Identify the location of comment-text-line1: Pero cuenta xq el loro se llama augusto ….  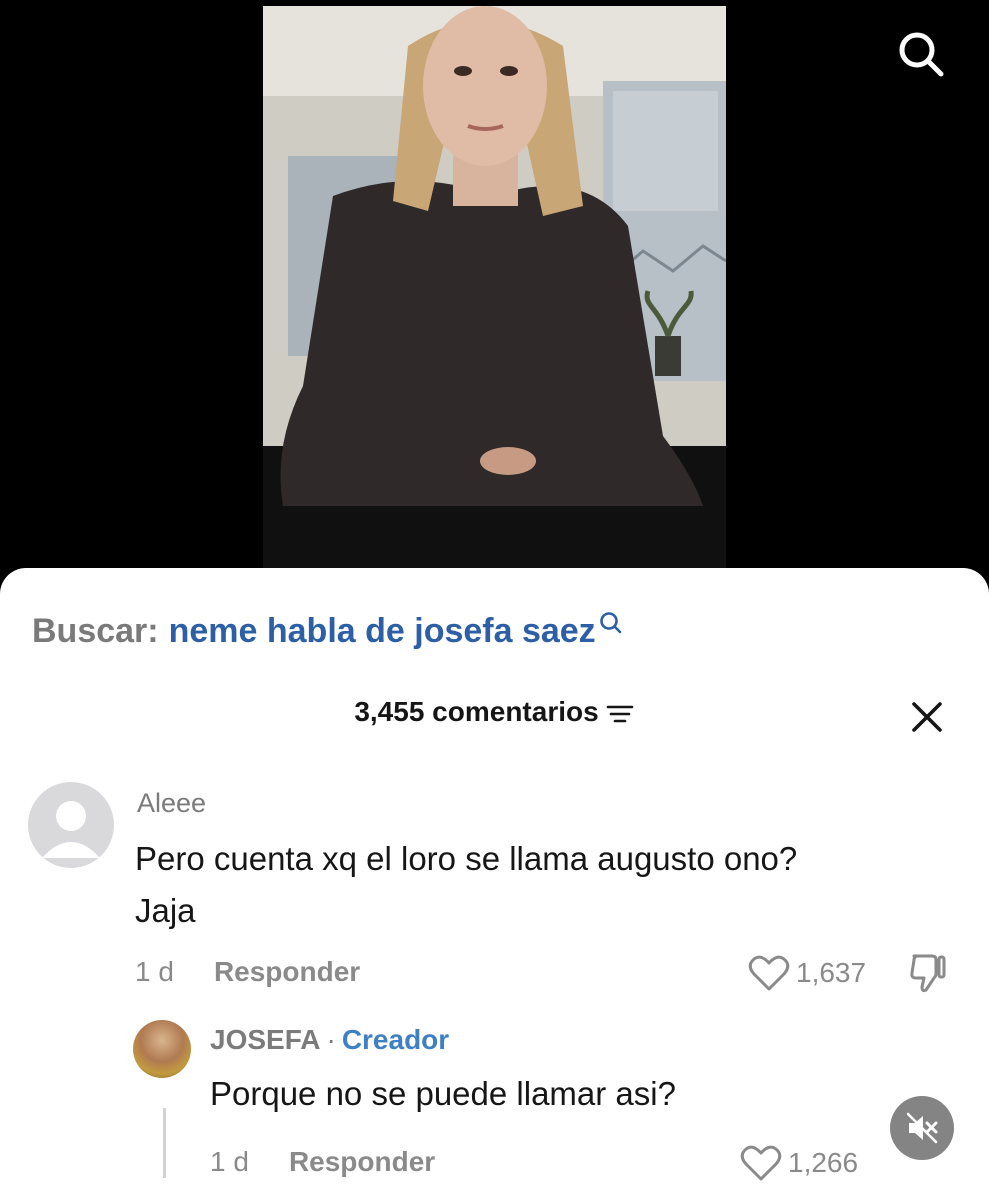
(466, 858).